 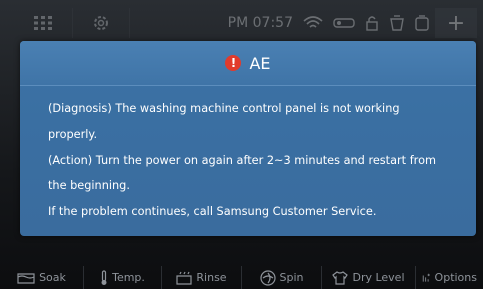 I want to click on message-line: properly., so click(x=73, y=134).